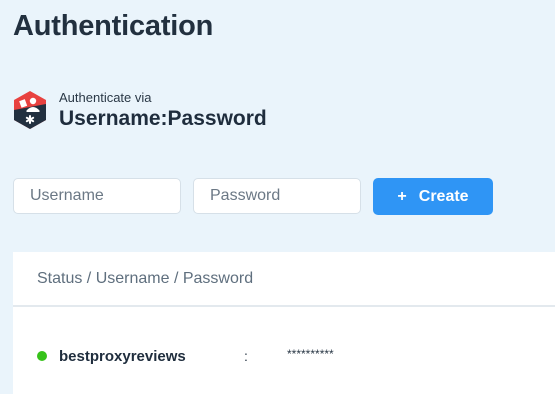 The height and width of the screenshot is (394, 555). I want to click on password-input, so click(277, 196).